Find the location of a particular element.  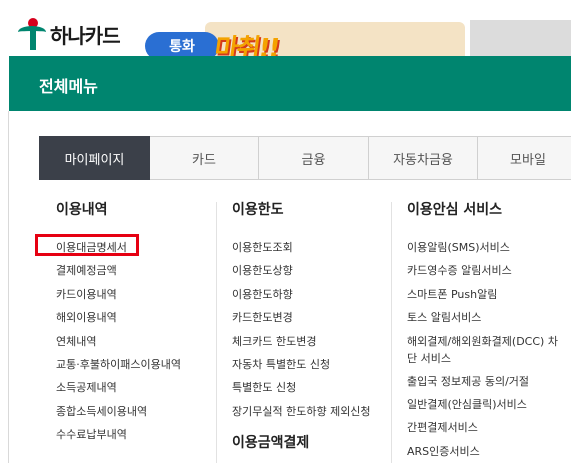

menu-item-receipt-alert: 카드영수증 알림서비스 is located at coordinates (487, 270).